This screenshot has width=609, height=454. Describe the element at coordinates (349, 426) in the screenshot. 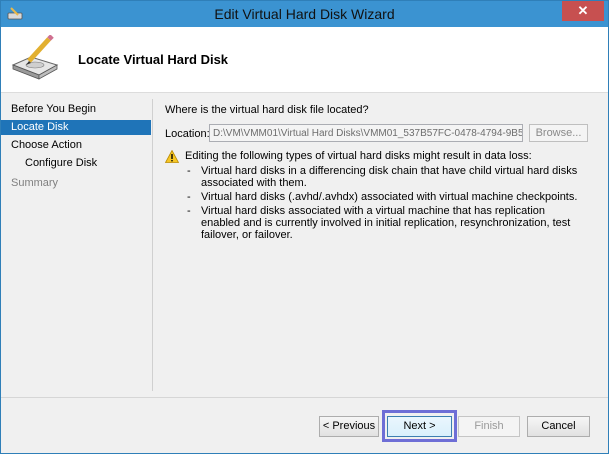

I see `previous-button: < Previous` at that location.